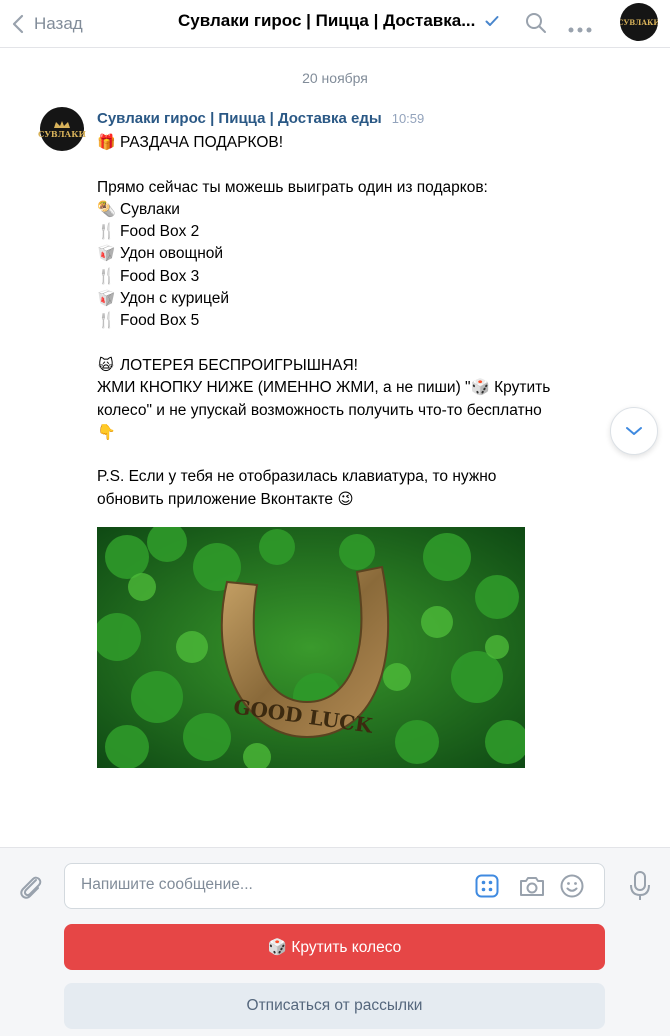 Image resolution: width=670 pixels, height=1036 pixels. I want to click on message-line-text: Food Box 5, so click(160, 321).